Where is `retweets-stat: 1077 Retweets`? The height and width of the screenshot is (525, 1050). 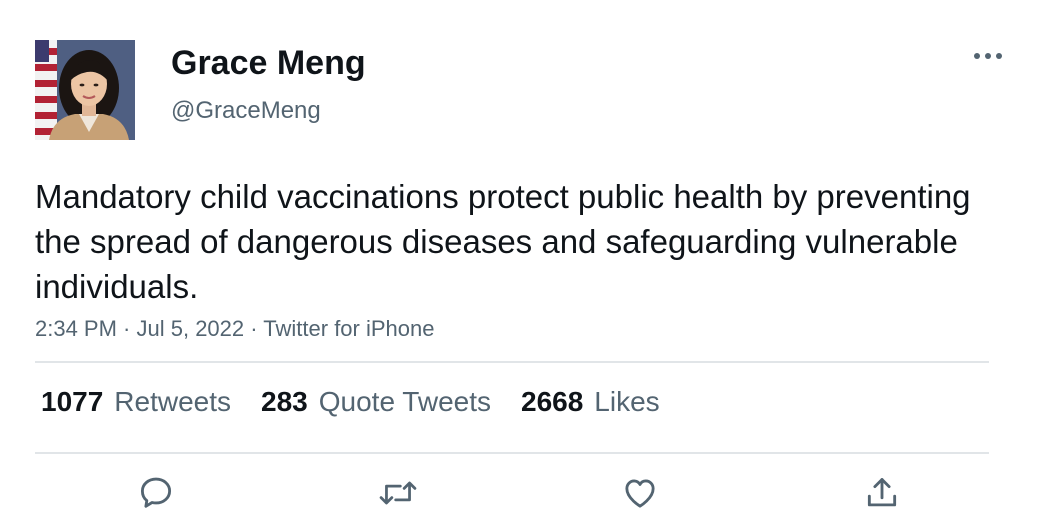 retweets-stat: 1077 Retweets is located at coordinates (136, 402).